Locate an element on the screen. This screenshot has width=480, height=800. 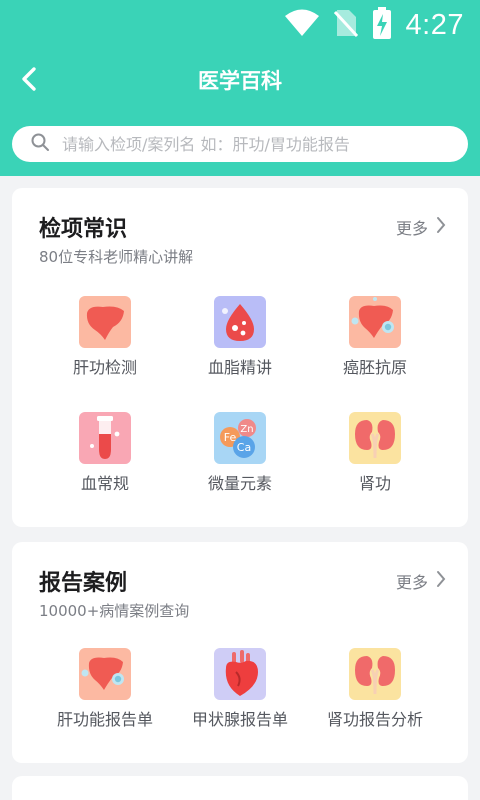
grid-item-label: 血常规 is located at coordinates (104, 483).